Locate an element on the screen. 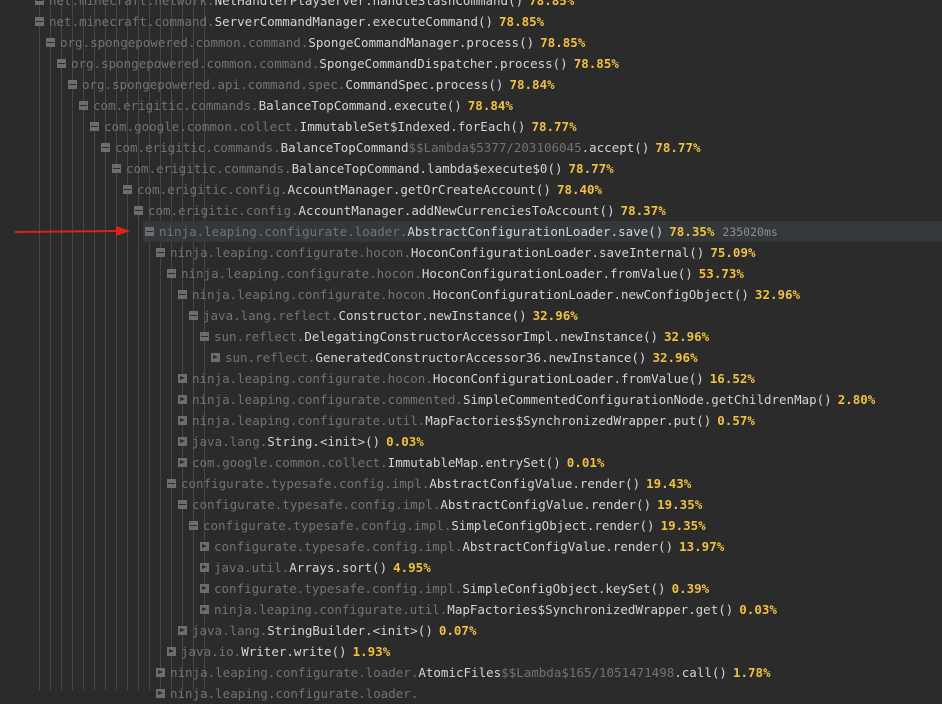 The width and height of the screenshot is (942, 704). expand-toggle-icon is located at coordinates (160, 693).